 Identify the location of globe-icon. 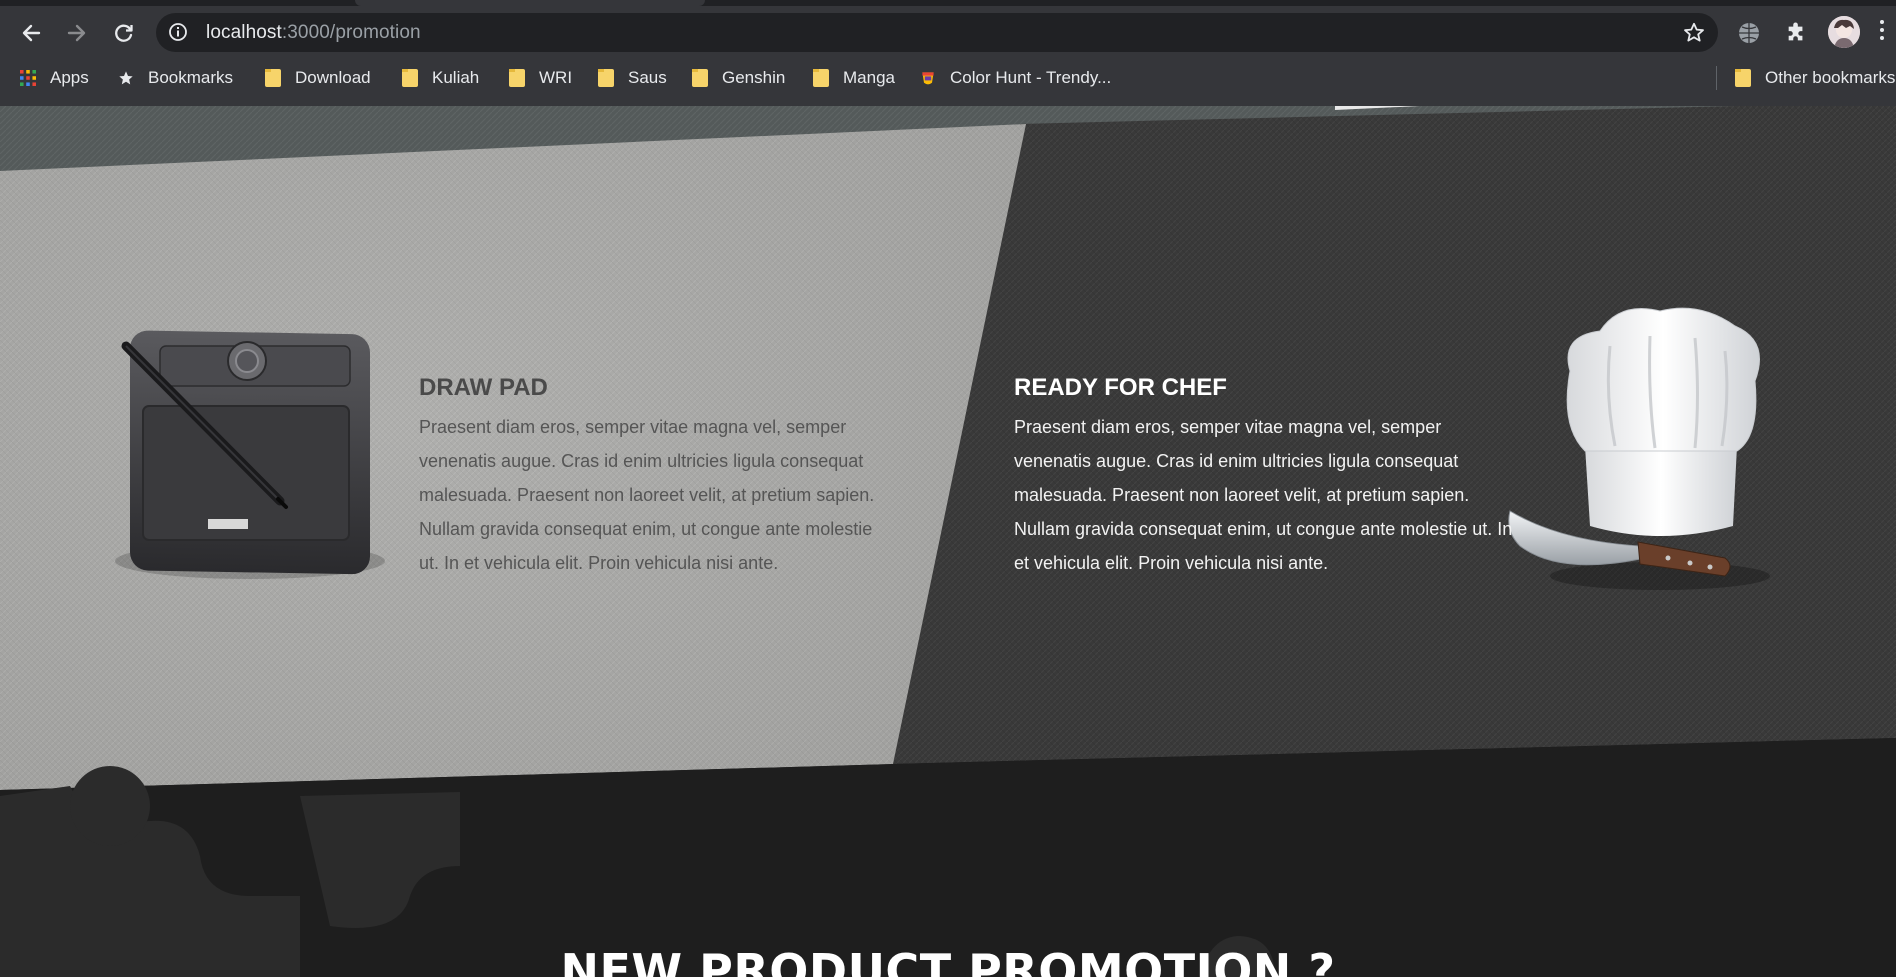
(1749, 33).